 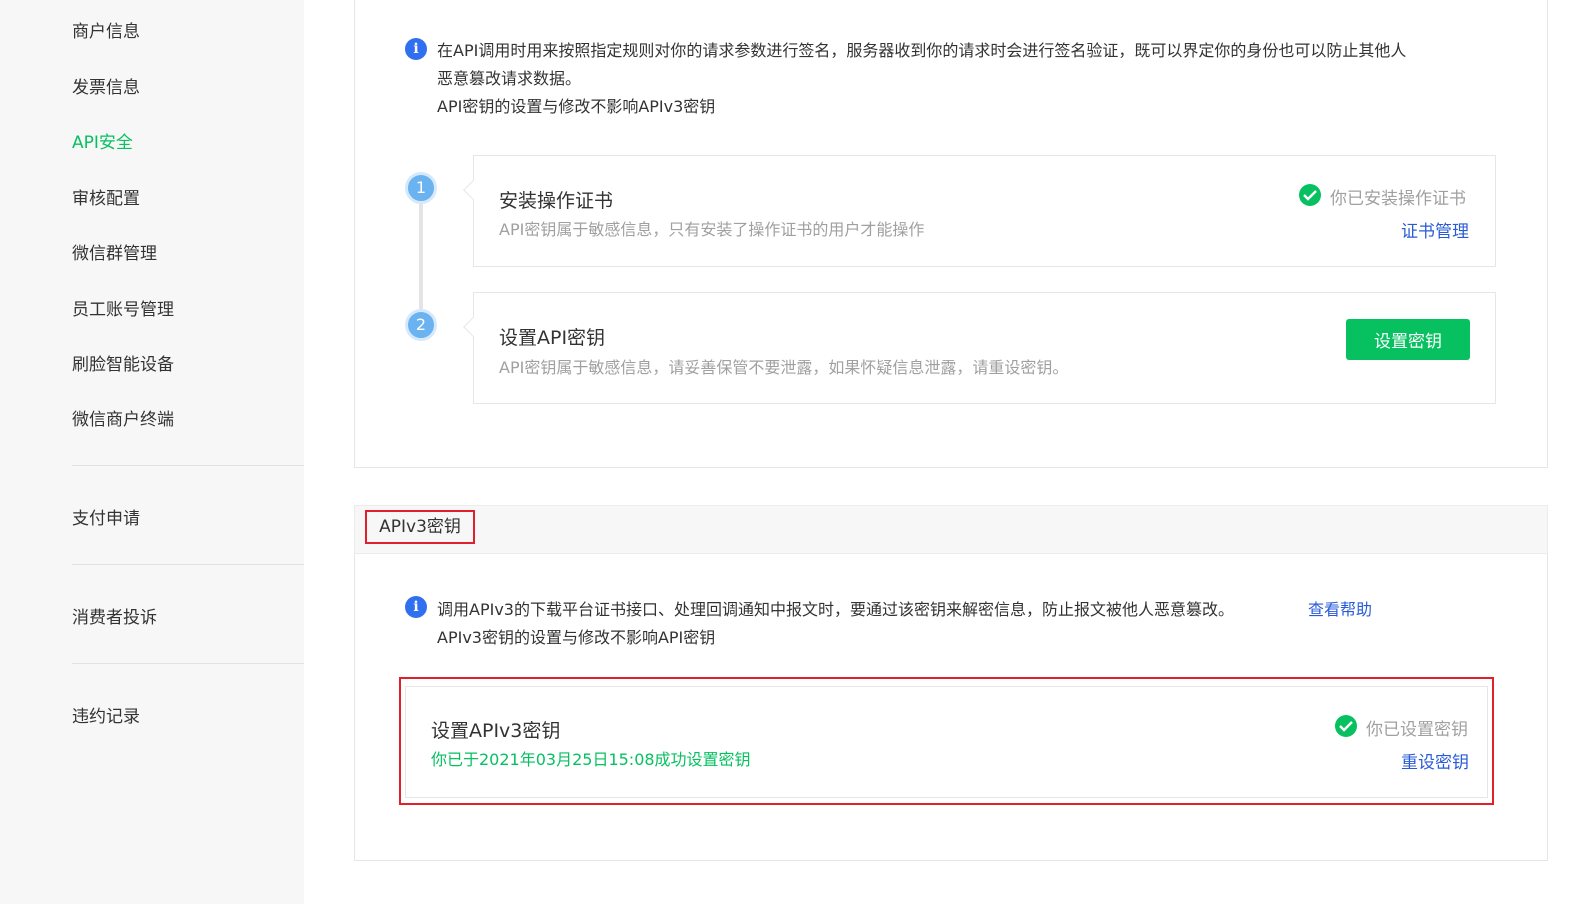 What do you see at coordinates (984, 211) in the screenshot?
I see `step-card-install-cert` at bounding box center [984, 211].